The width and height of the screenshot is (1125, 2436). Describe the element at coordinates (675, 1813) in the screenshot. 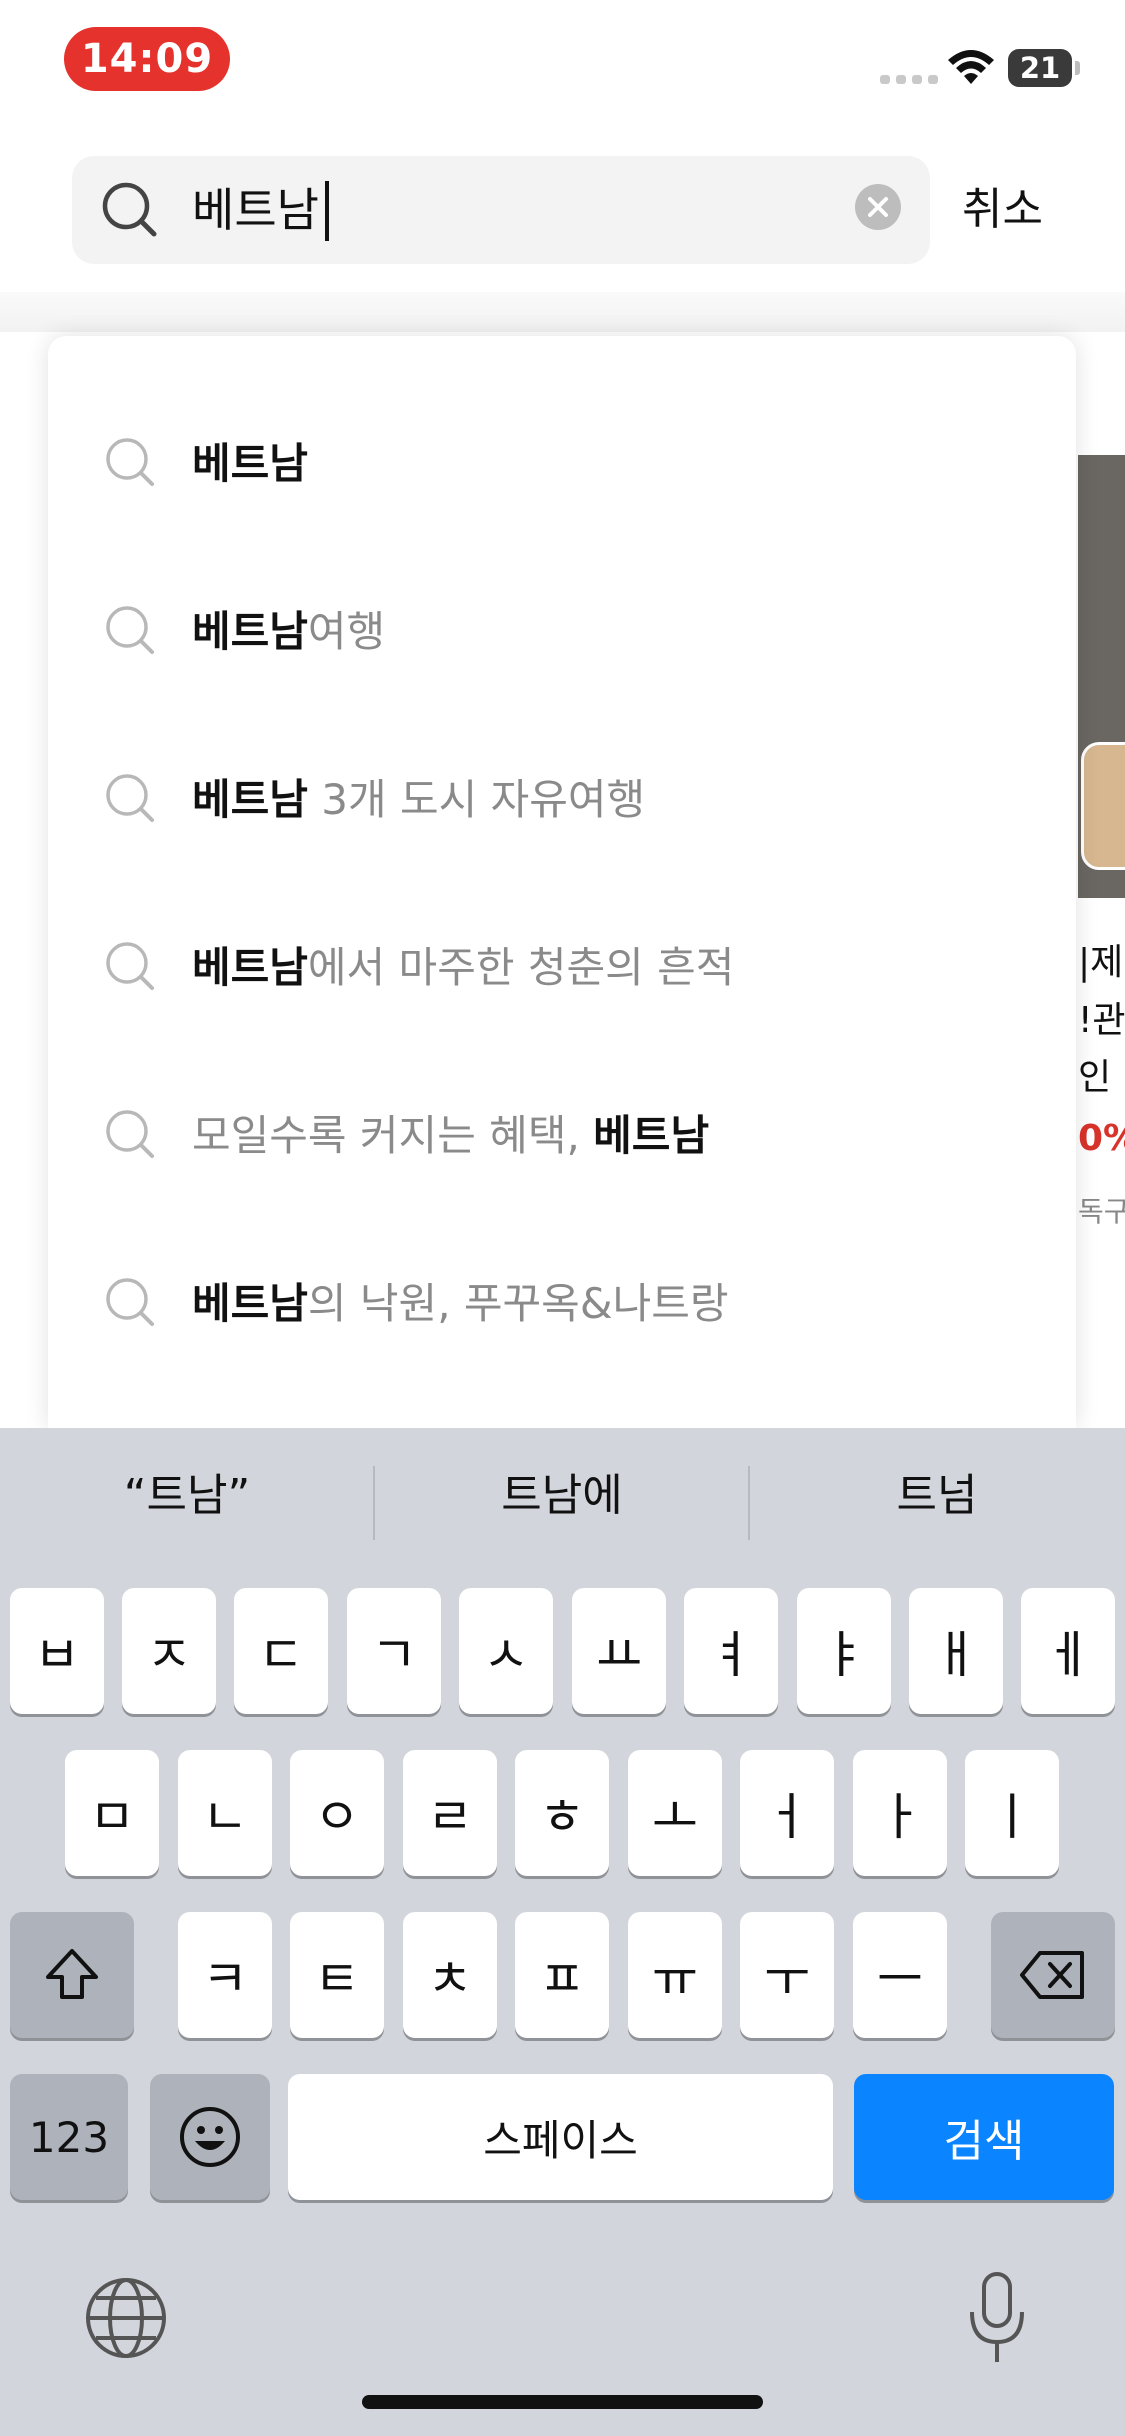

I see `key: ㅗ` at that location.